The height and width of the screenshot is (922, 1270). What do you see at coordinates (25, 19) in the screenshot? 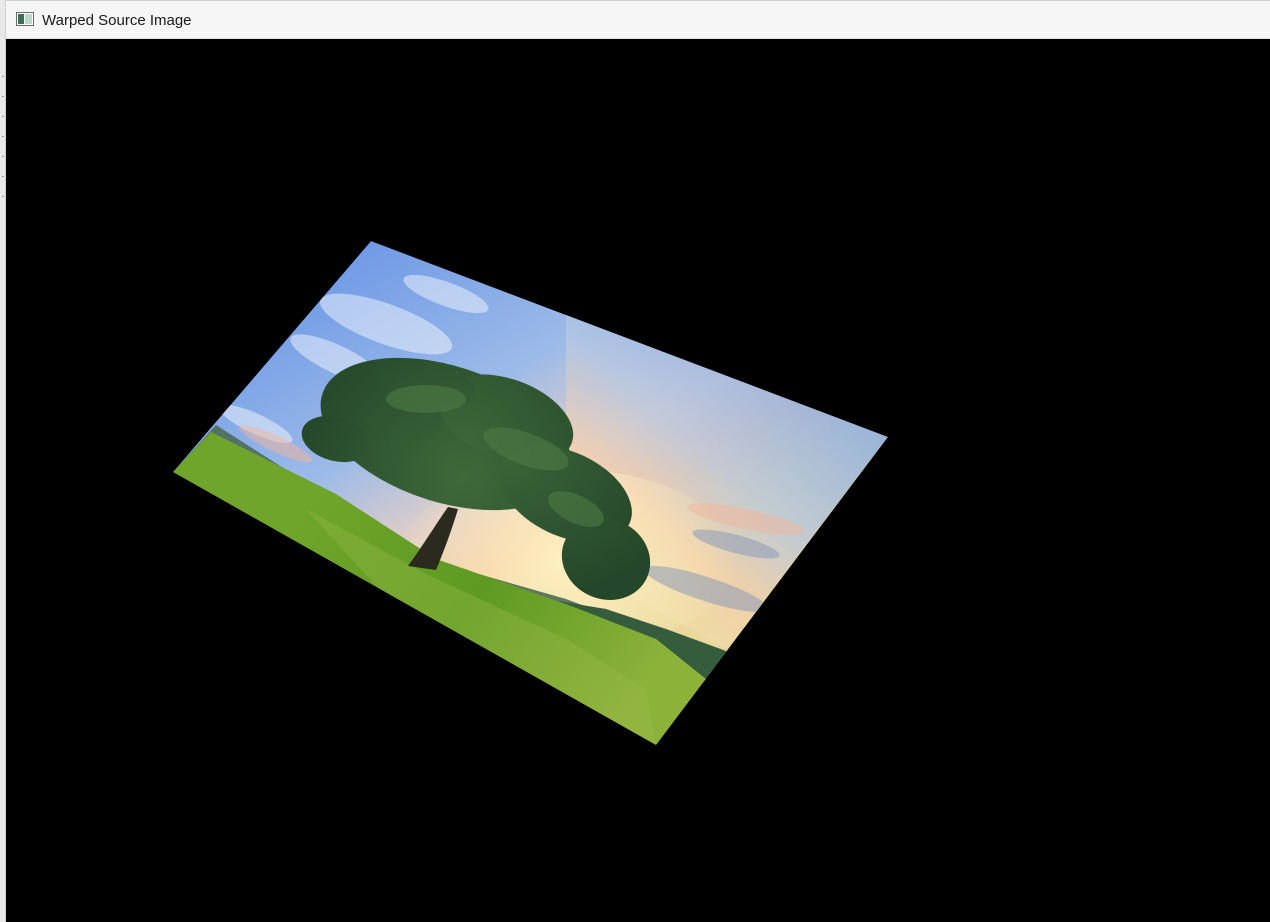
I see `image-window-icon` at bounding box center [25, 19].